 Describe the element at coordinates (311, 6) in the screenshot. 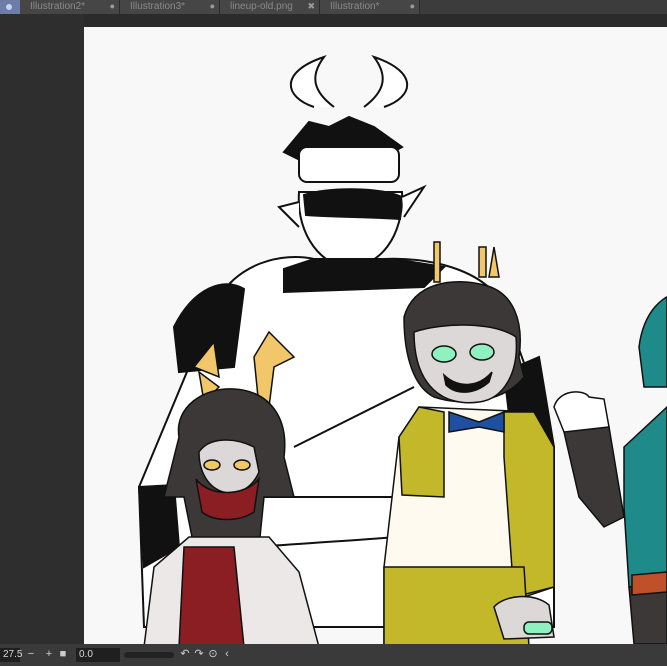

I see `close-icon: ✖` at that location.